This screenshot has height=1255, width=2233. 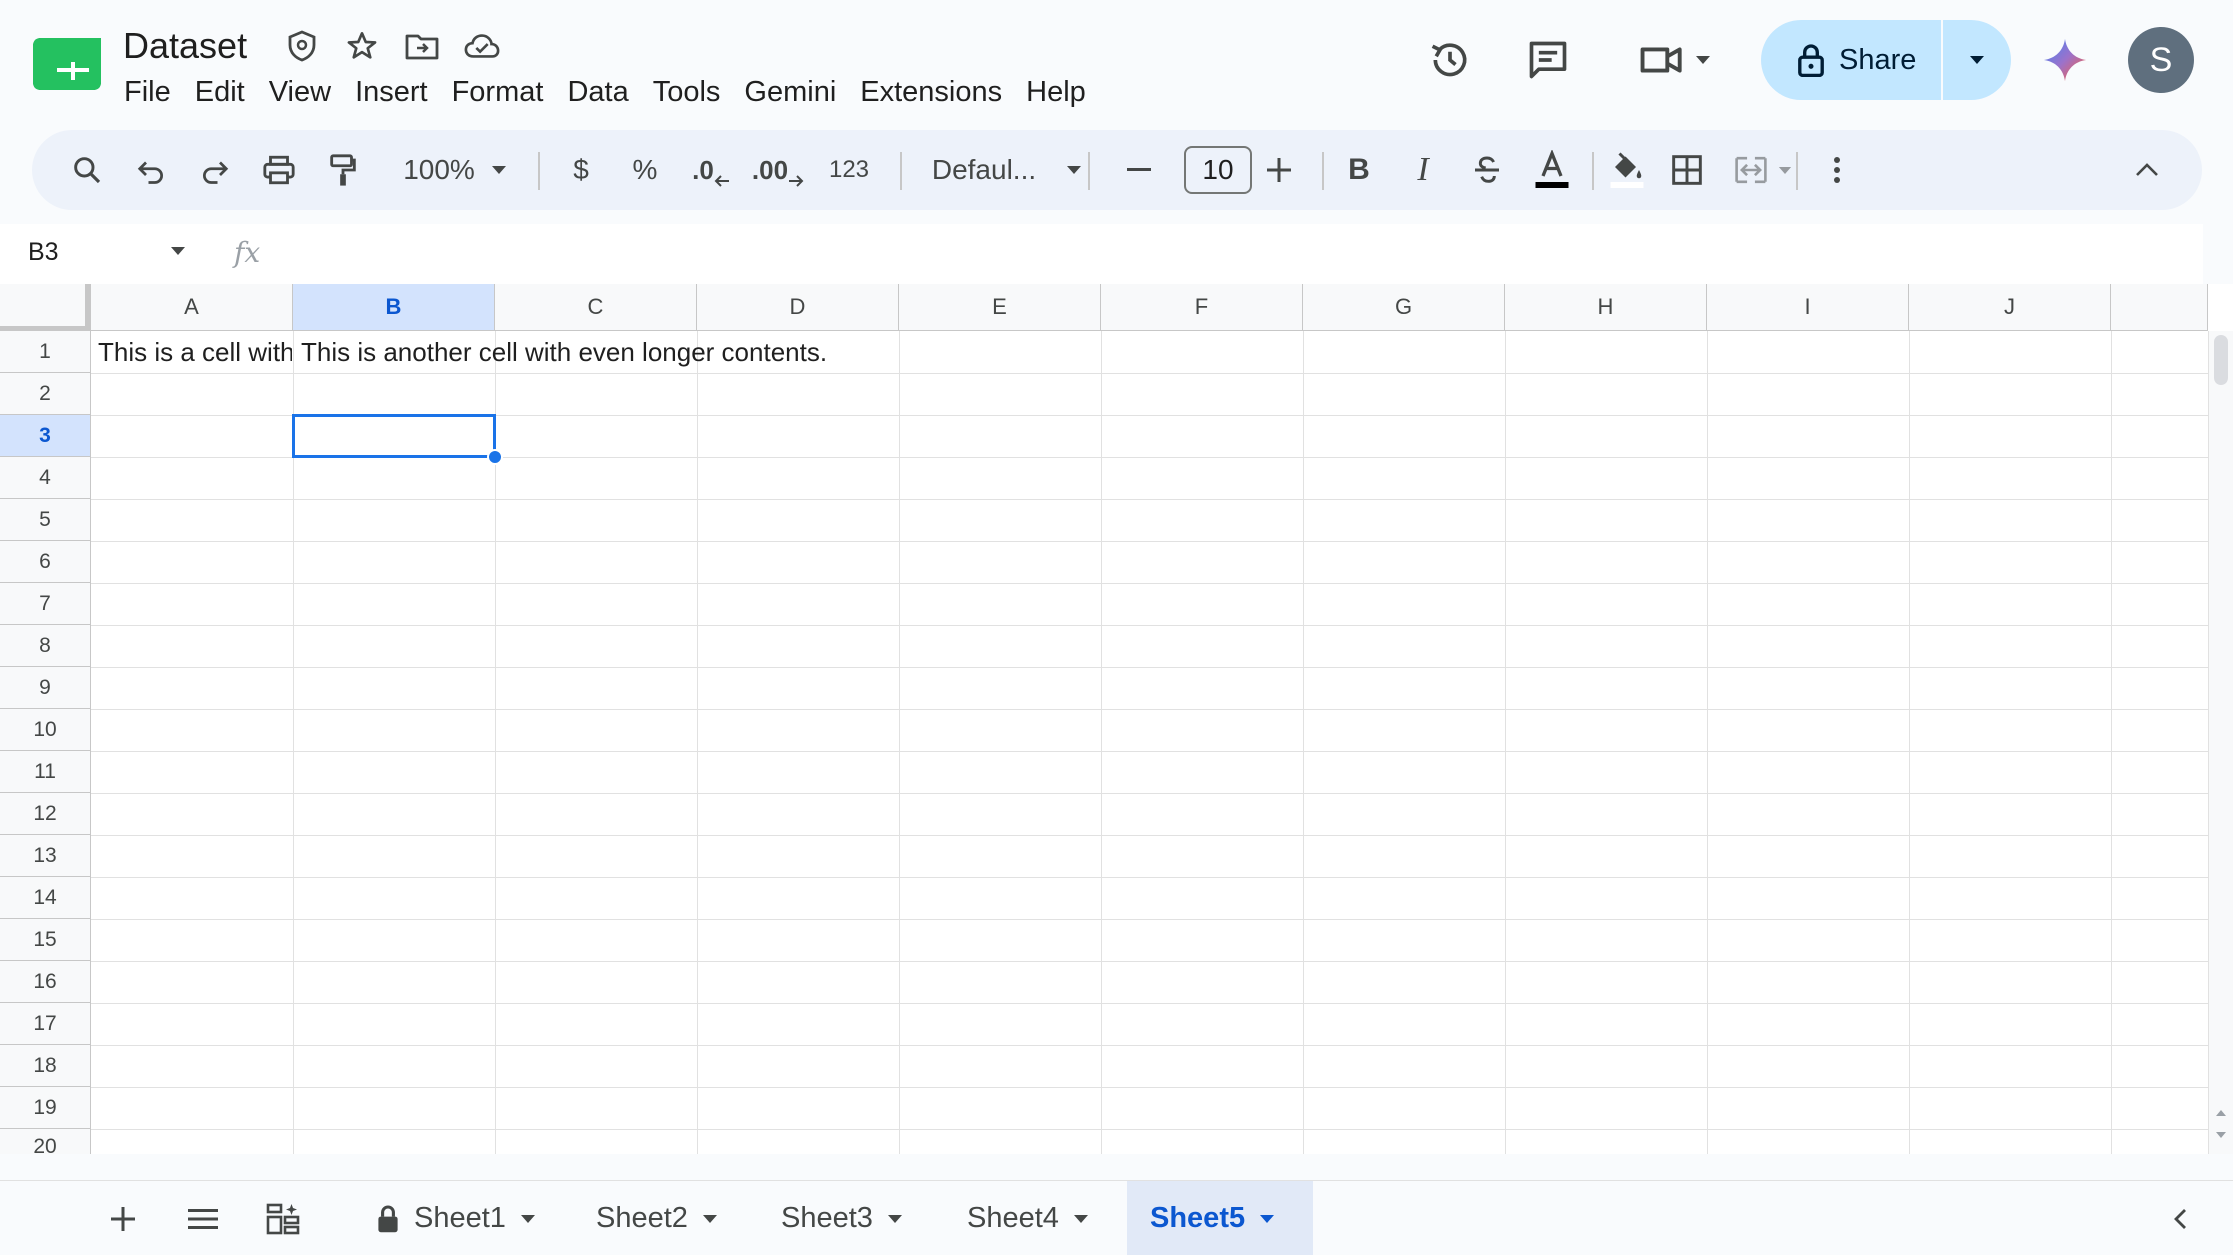 I want to click on row-header-15: 15, so click(x=45, y=940).